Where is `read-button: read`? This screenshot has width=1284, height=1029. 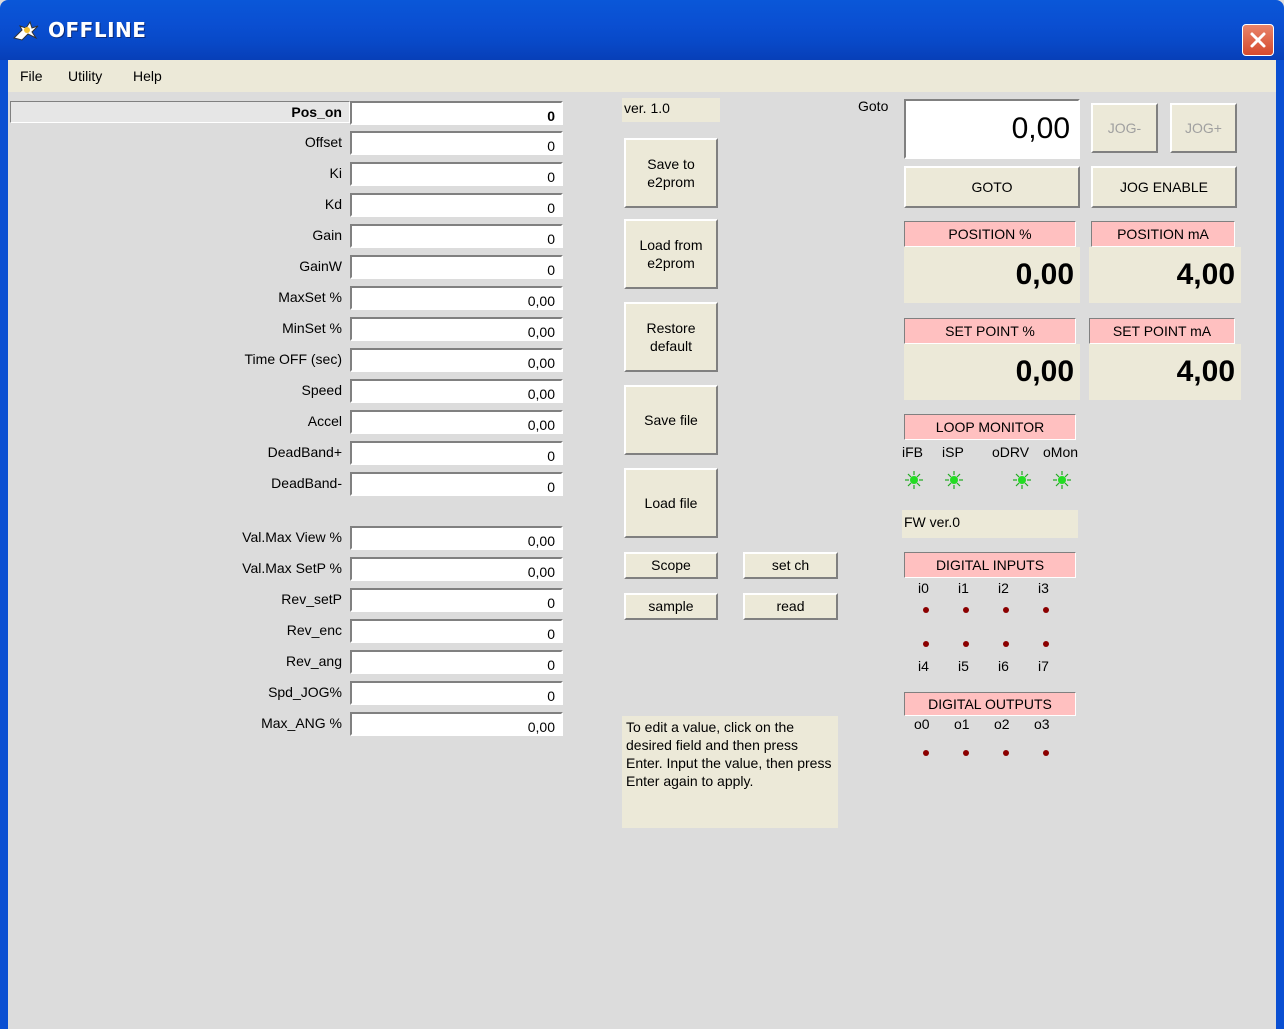 read-button: read is located at coordinates (790, 606).